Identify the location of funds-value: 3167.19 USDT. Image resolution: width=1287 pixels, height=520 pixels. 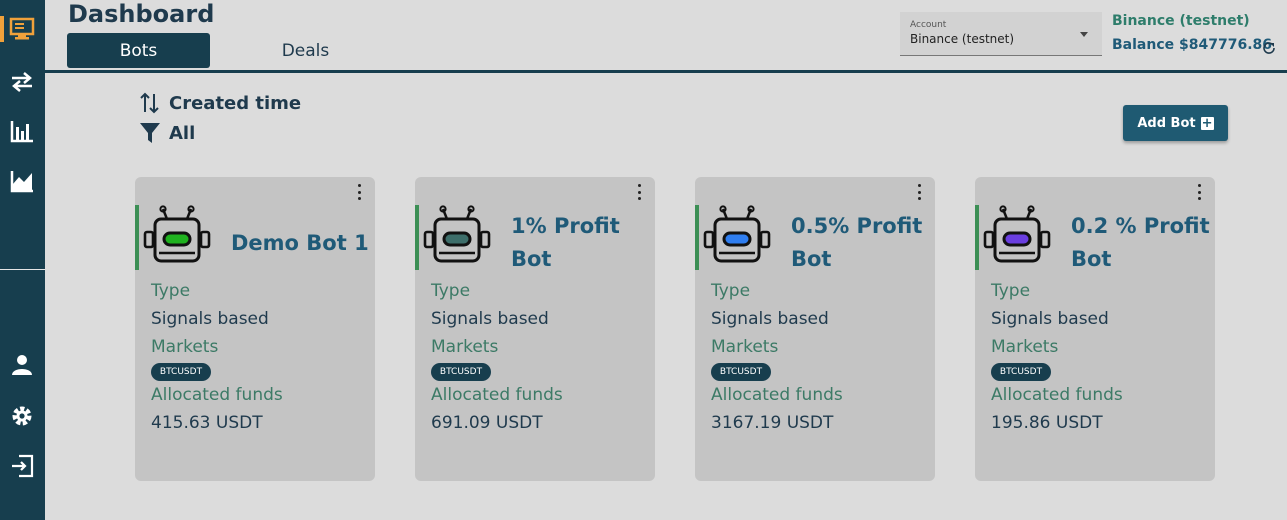
(772, 423).